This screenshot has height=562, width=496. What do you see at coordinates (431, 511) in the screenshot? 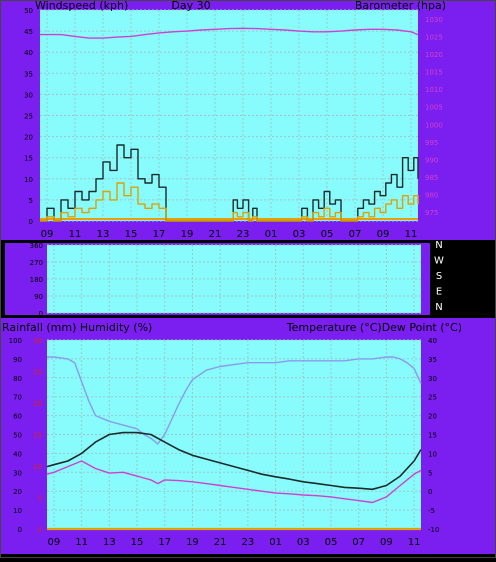
I see `temperature-tick-label: -5` at bounding box center [431, 511].